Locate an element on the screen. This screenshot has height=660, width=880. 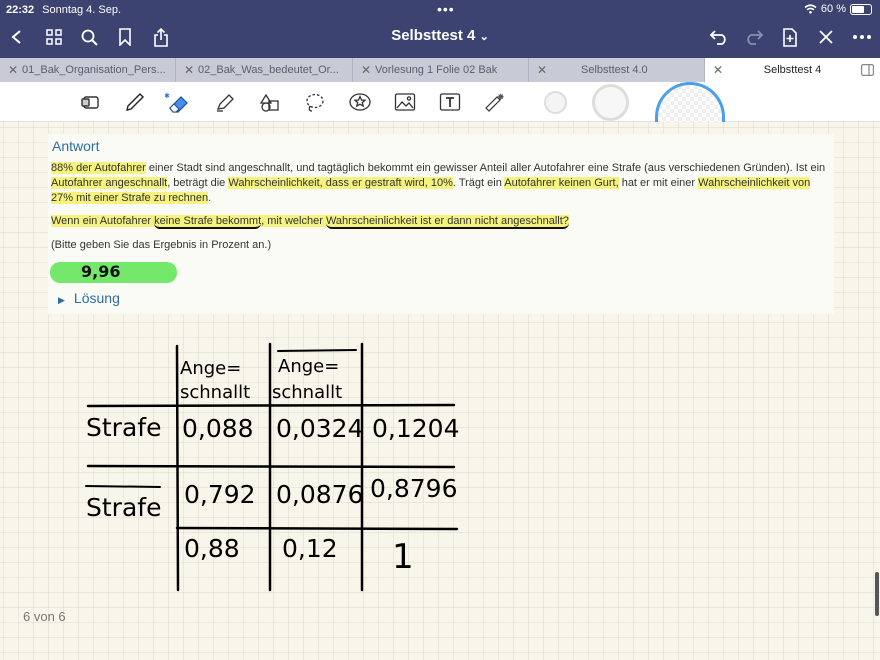
table-cell: 0,0876 is located at coordinates (319, 494).